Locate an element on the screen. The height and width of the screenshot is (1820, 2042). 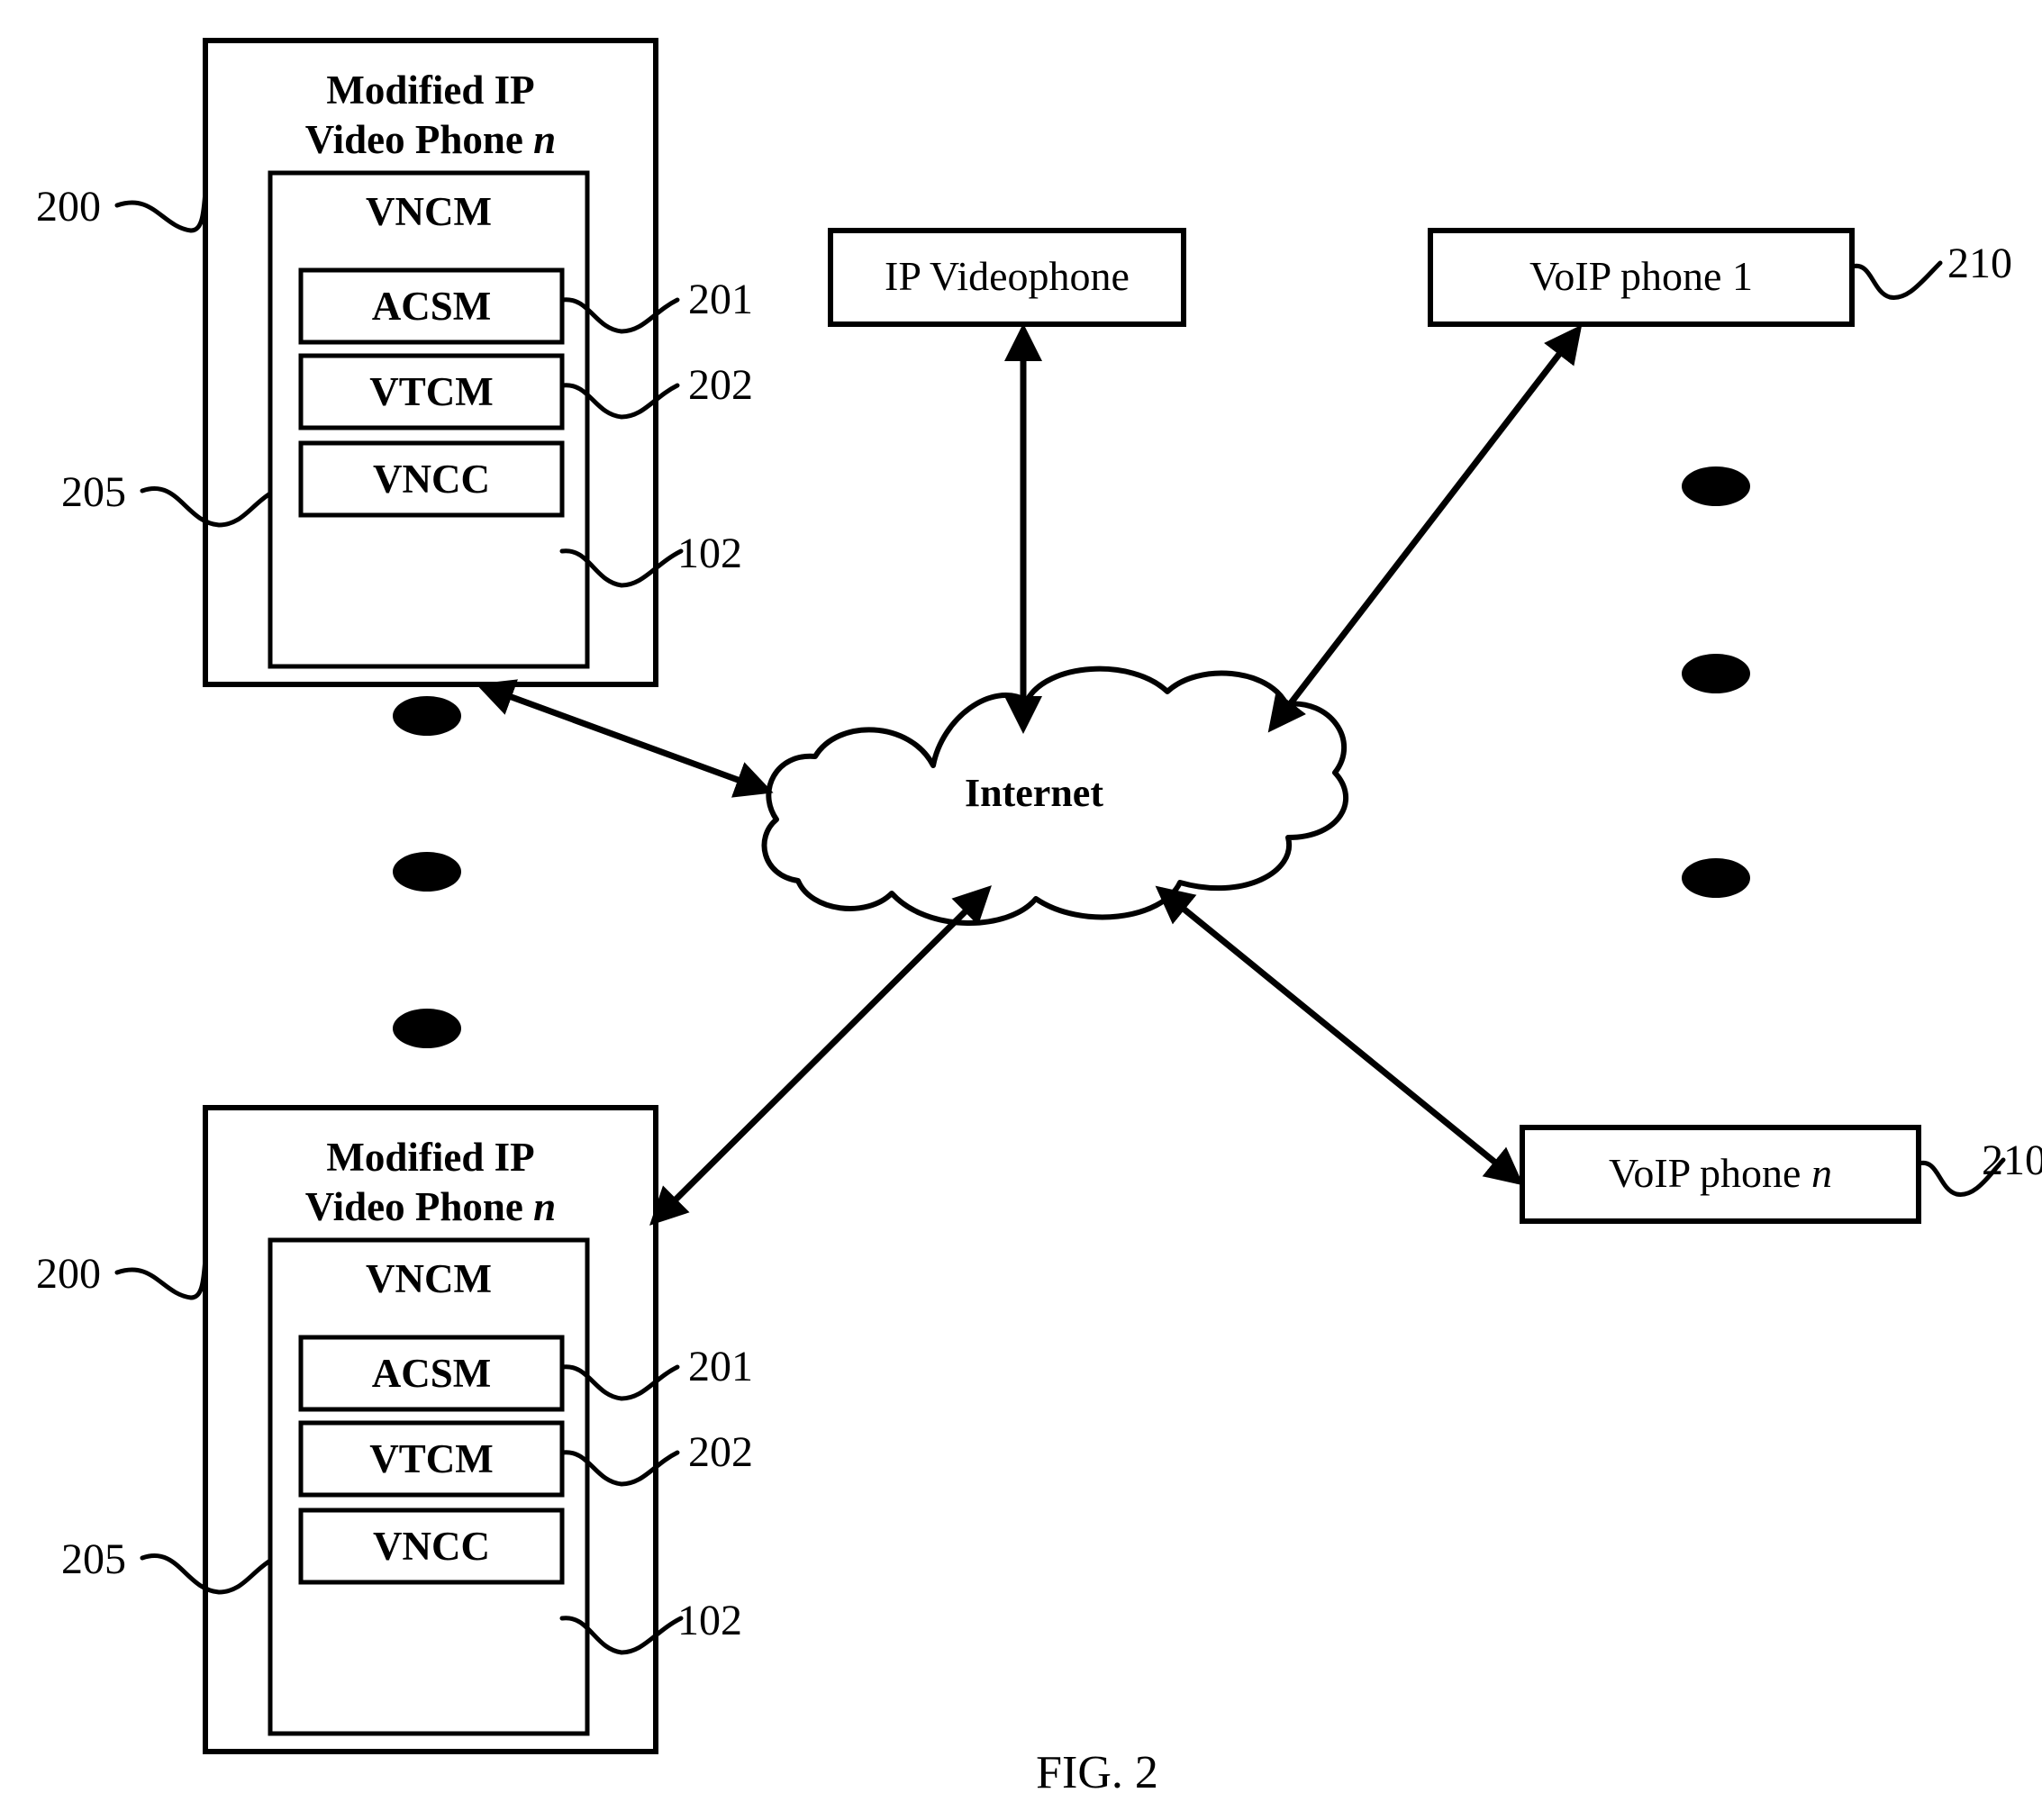
phone-bottom-ref-205: 205 is located at coordinates (93, 1559).